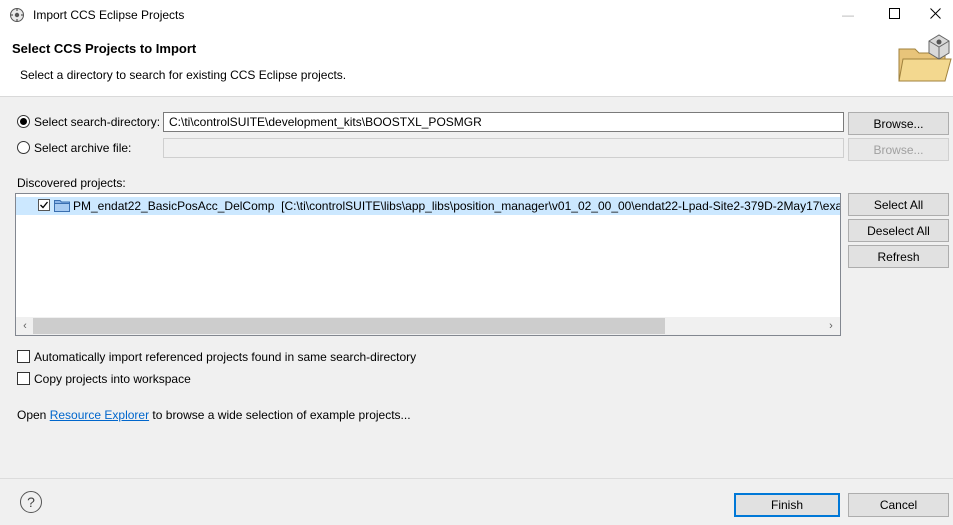 The width and height of the screenshot is (953, 525). I want to click on project-name: PM_endat22_BasicPosAcc_DelComp, so click(174, 206).